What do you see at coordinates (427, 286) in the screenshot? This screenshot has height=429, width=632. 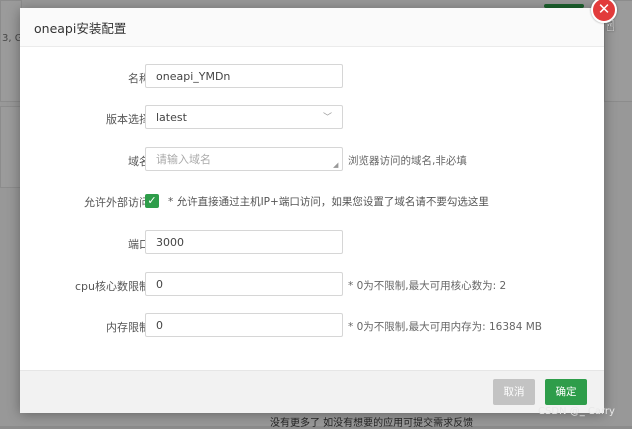 I see `cpu-limit-hint: * 0为不限制,最大可用核心数为: 2` at bounding box center [427, 286].